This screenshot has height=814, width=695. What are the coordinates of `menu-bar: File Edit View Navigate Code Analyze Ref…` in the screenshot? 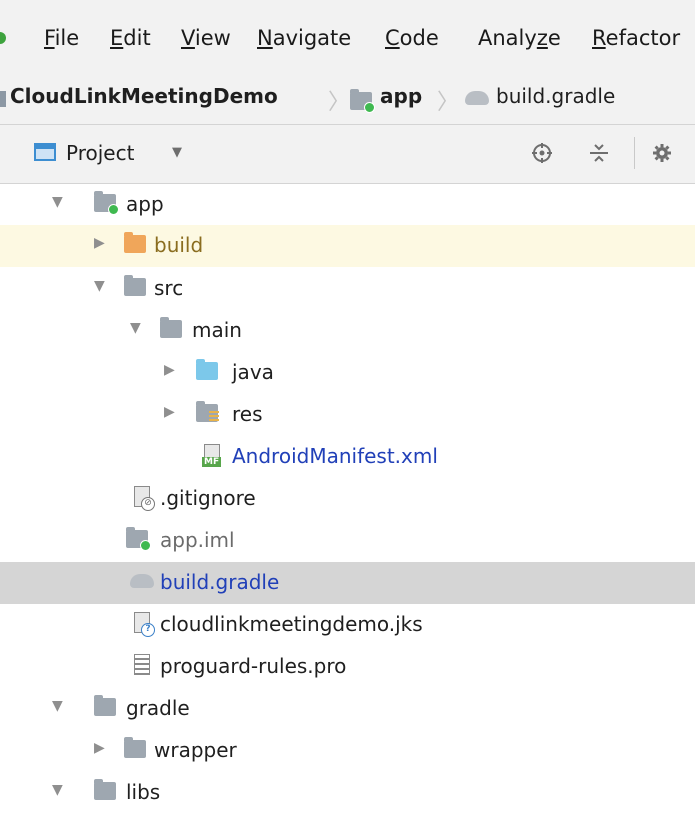 It's located at (347, 42).